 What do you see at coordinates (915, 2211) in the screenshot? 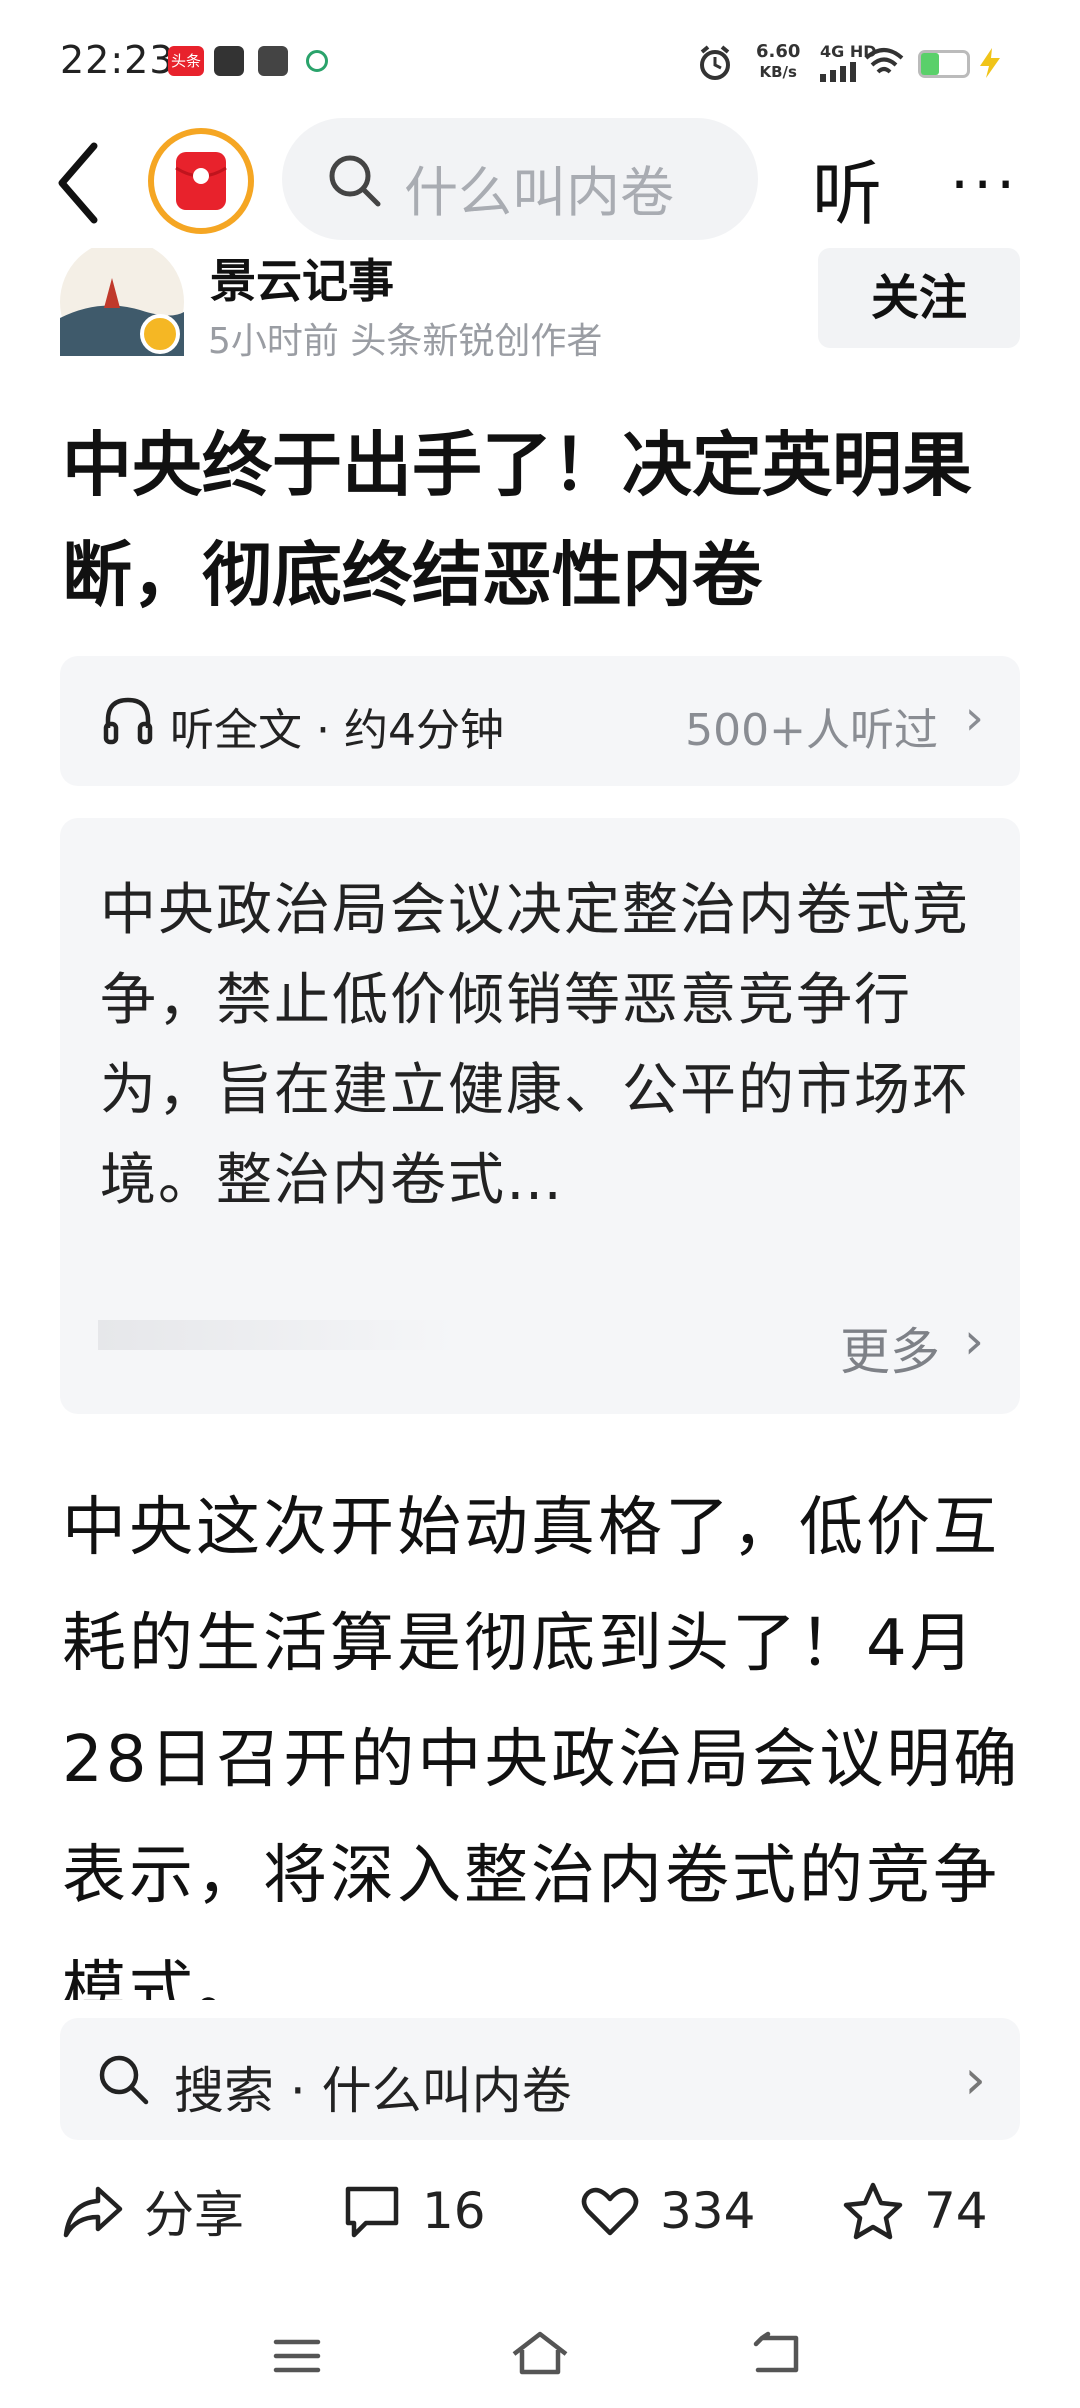
I see `favorite-button: 74` at bounding box center [915, 2211].